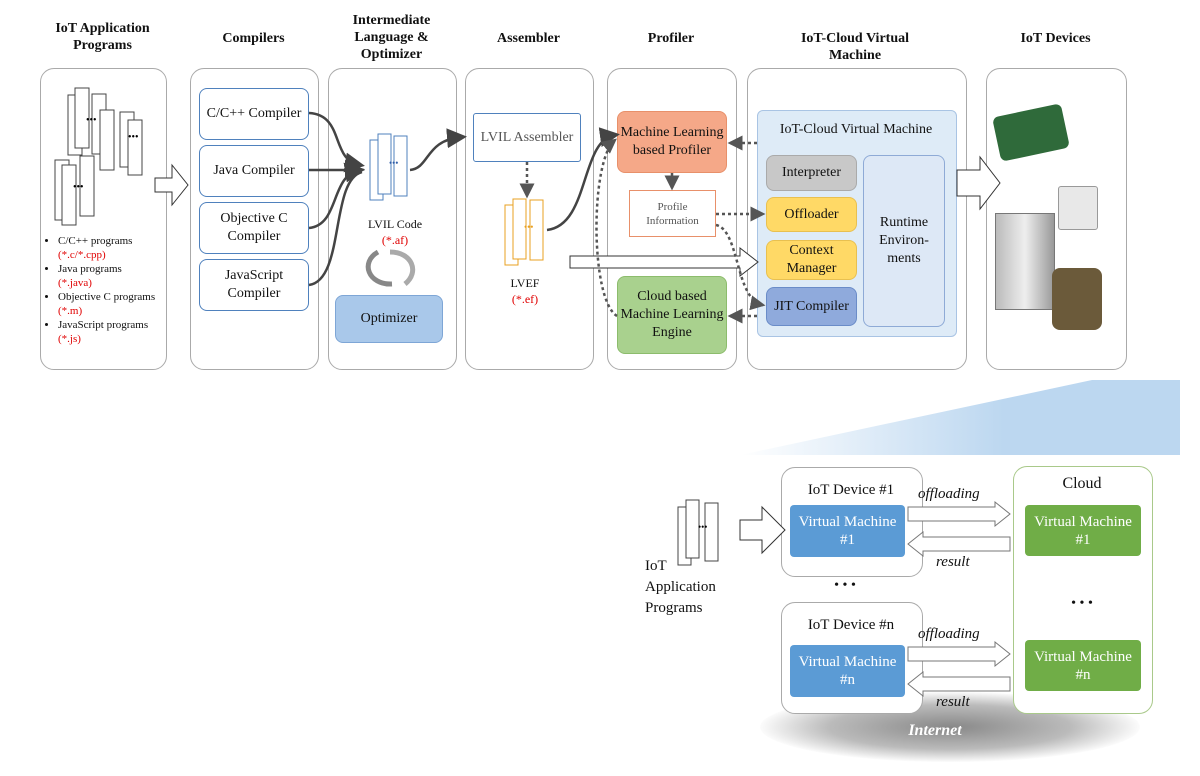 The image size is (1200, 776). I want to click on bottom-document-icon: •••, so click(698, 532).